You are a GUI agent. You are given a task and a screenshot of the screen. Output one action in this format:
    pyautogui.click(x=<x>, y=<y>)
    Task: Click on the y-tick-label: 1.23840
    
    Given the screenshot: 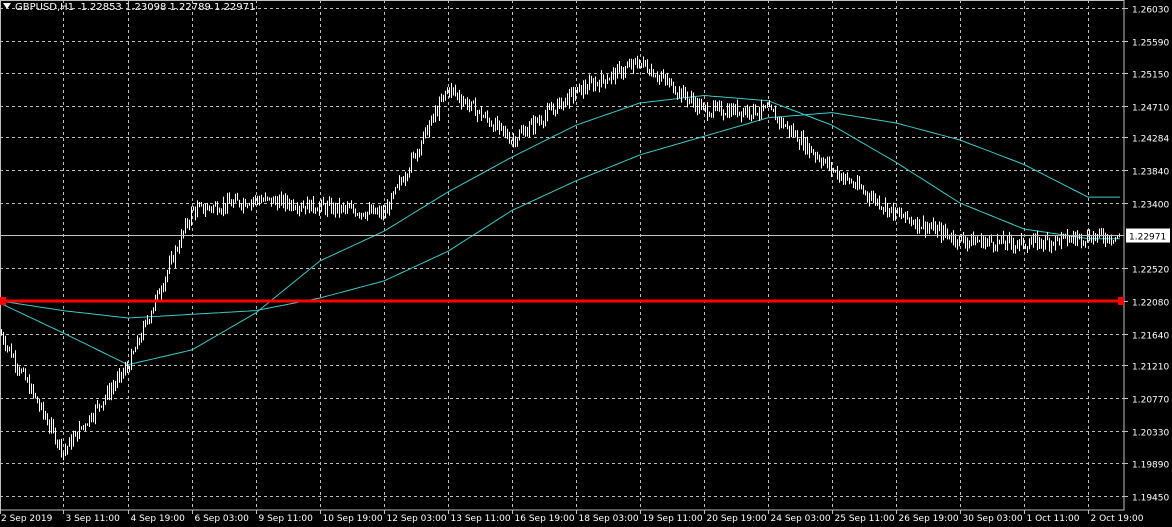 What is the action you would take?
    pyautogui.click(x=1150, y=173)
    